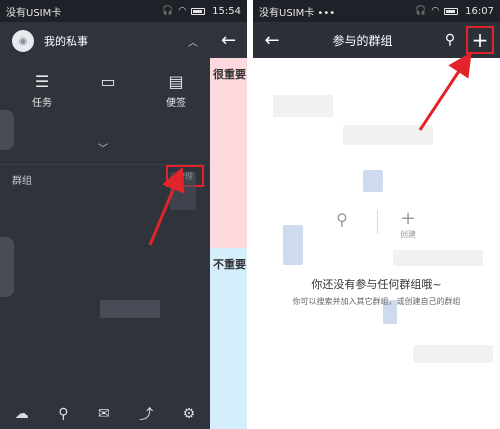  What do you see at coordinates (297, 13) in the screenshot?
I see `carrier-label: 没有USIM卡 •••` at bounding box center [297, 13].